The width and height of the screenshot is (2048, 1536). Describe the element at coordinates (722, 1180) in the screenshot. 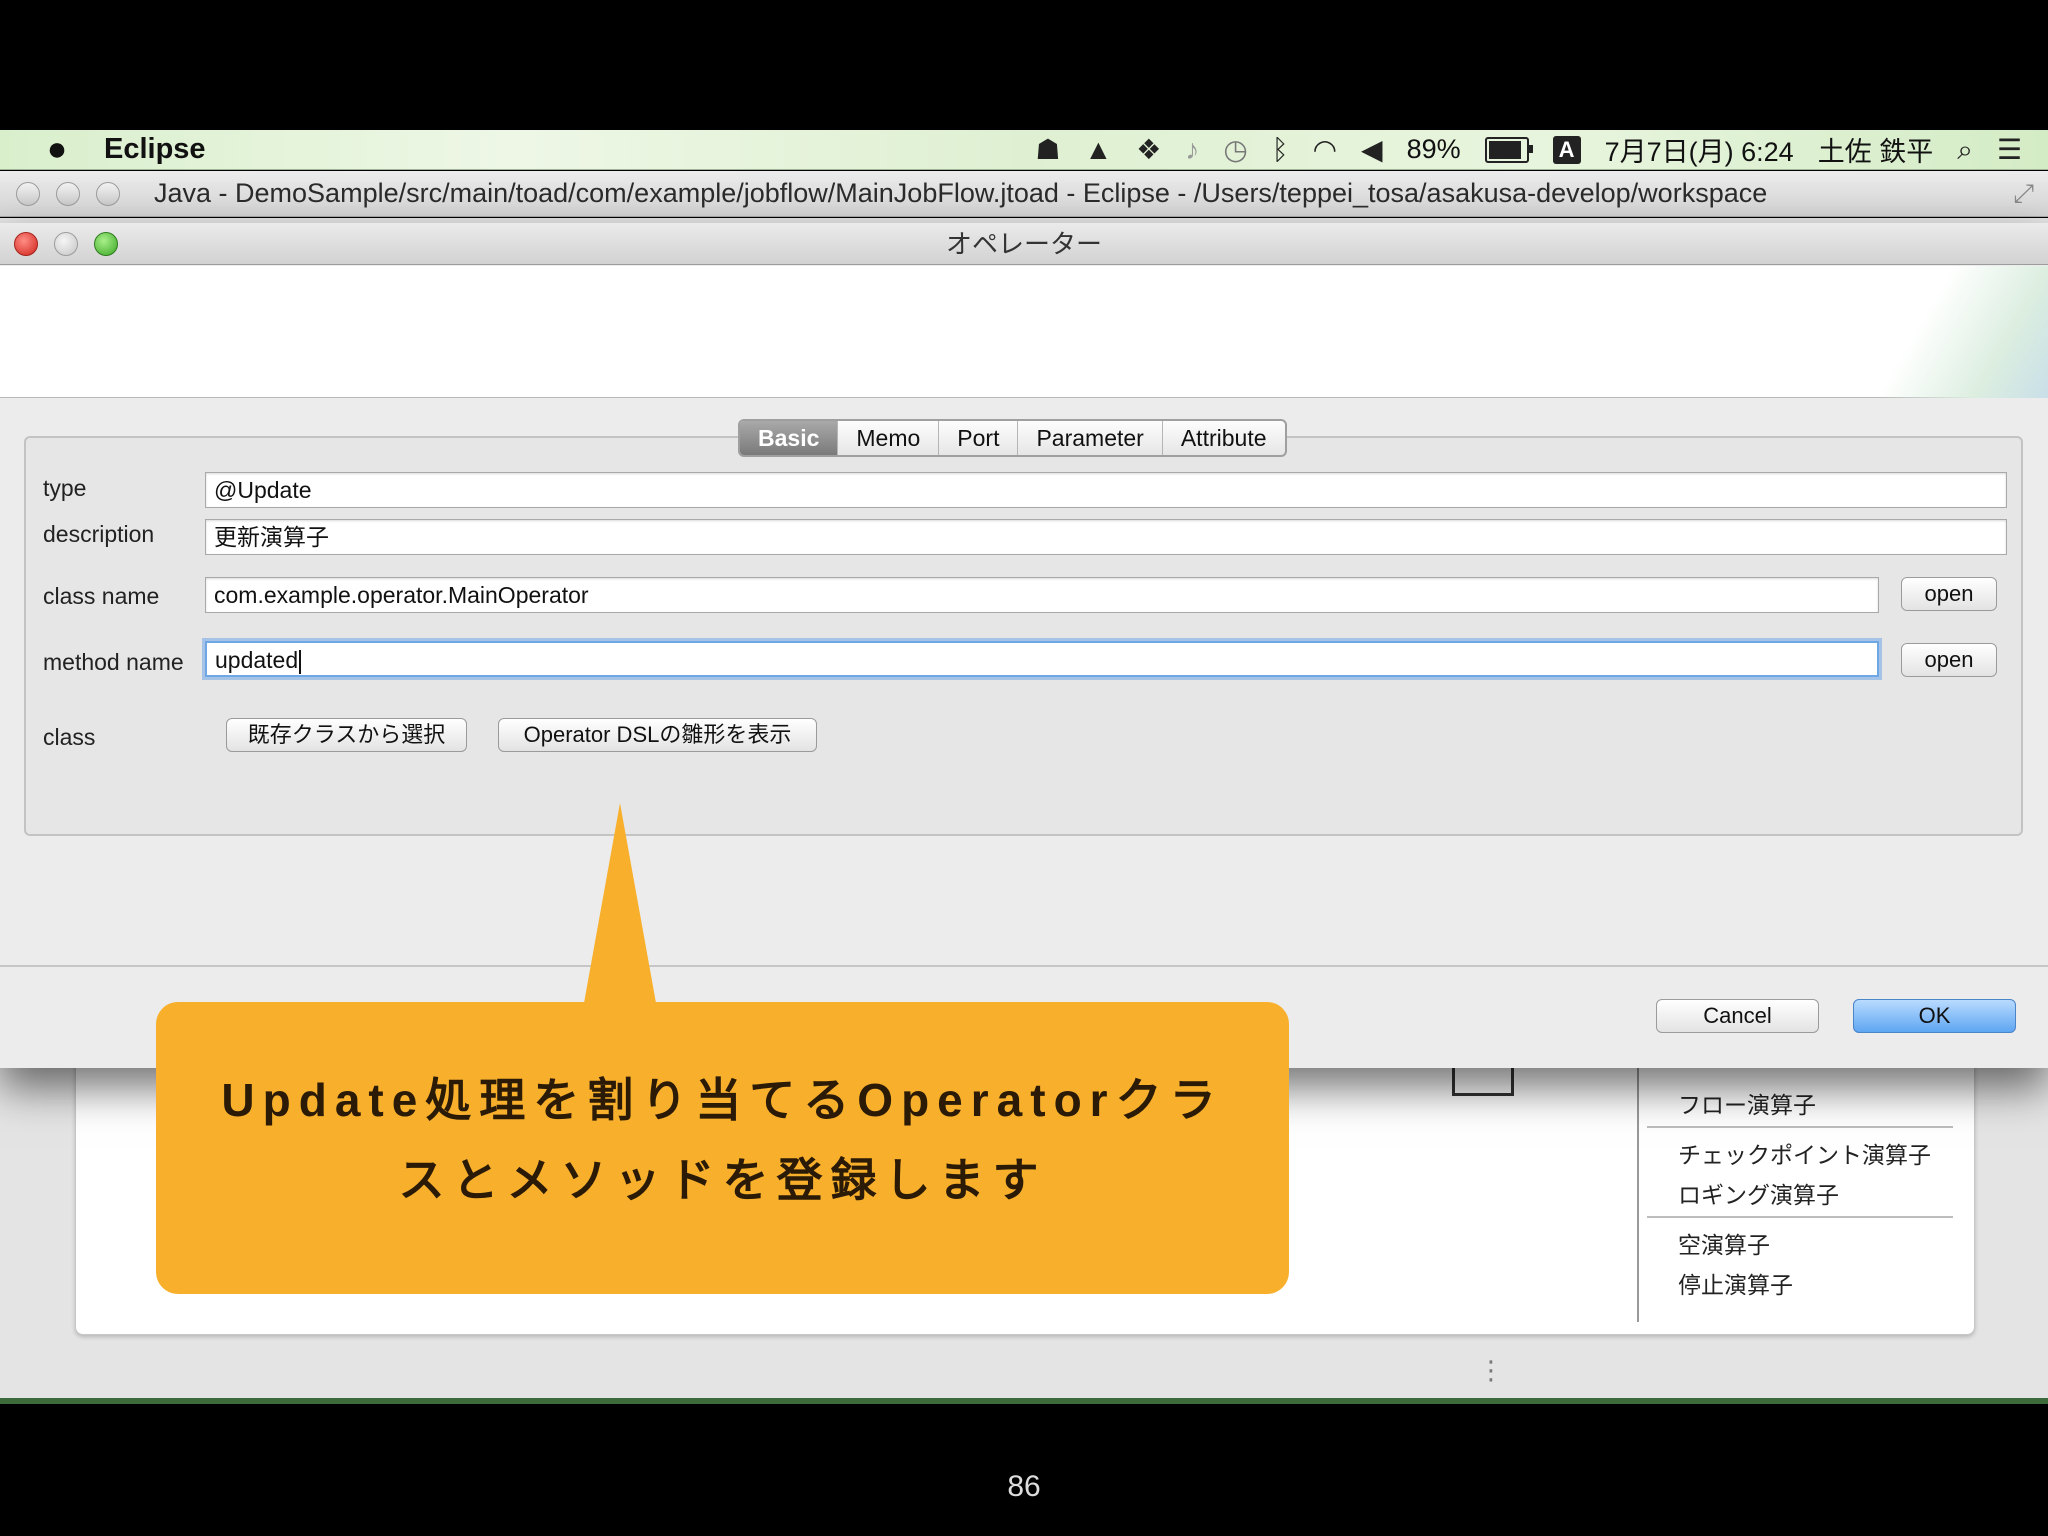

I see `callout-line-2: スとメソッドを登録します` at that location.